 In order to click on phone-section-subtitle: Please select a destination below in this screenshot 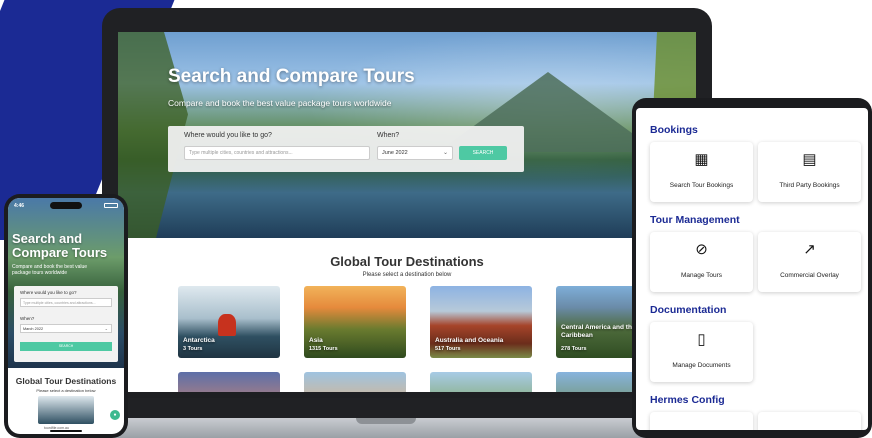, I will do `click(66, 390)`.